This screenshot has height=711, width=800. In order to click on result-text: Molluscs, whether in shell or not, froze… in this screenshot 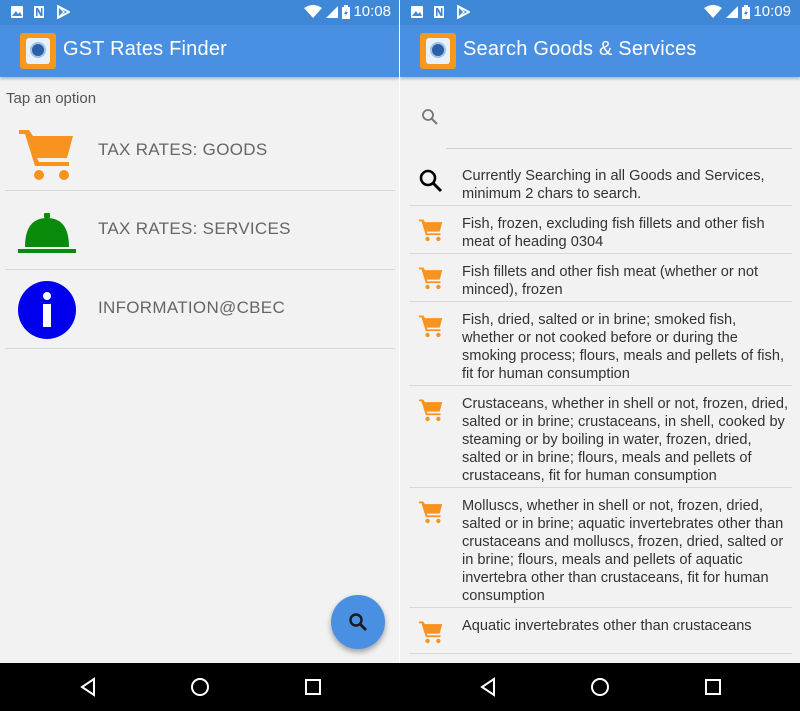, I will do `click(623, 551)`.